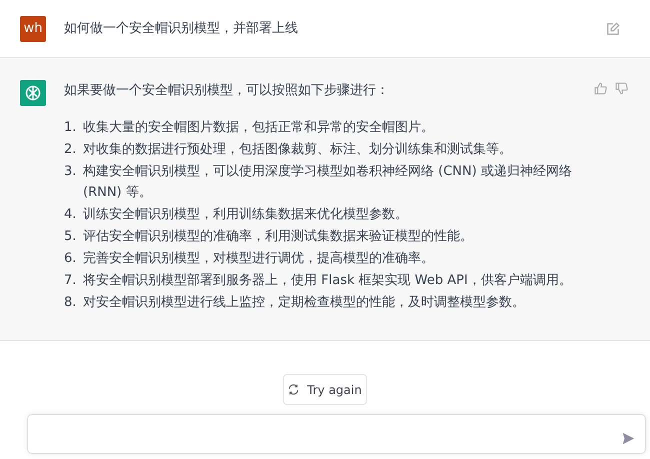 The image size is (650, 459). Describe the element at coordinates (33, 29) in the screenshot. I see `user-avatar: wh` at that location.